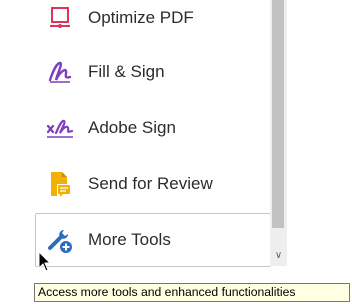  I want to click on tool-label: Send for Review, so click(150, 183).